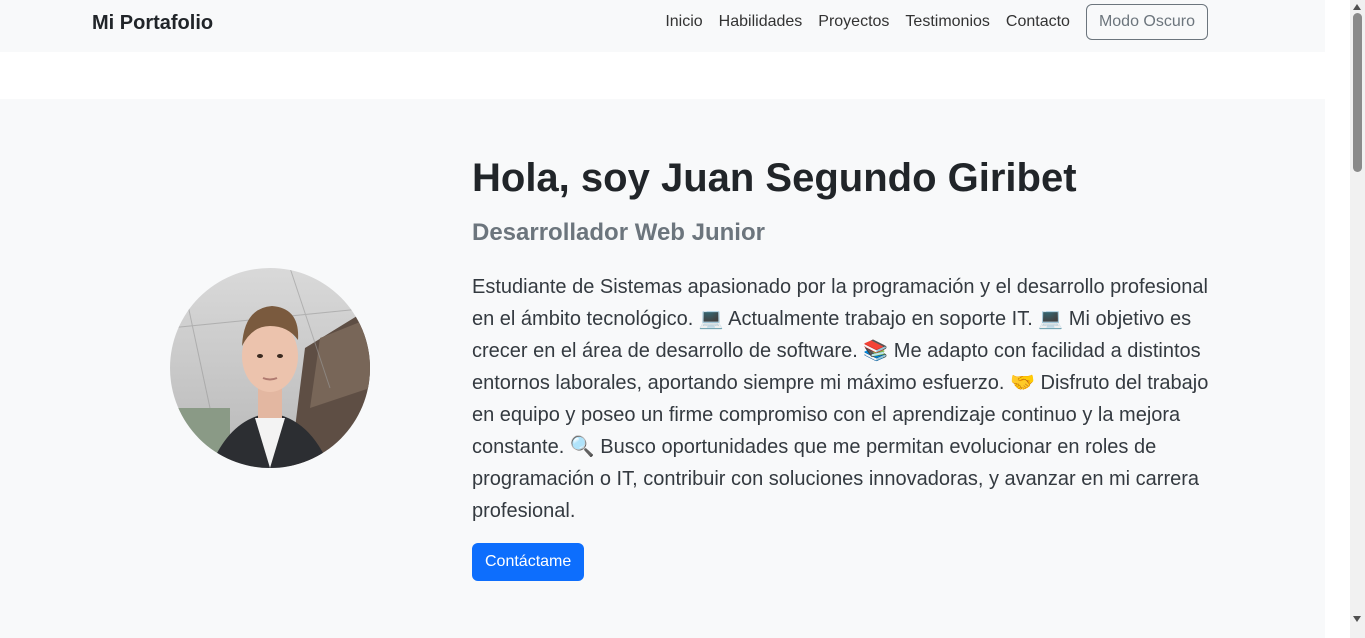 This screenshot has width=1365, height=638. I want to click on hero-title: Hola, soy Juan Segundo Giribet, so click(774, 178).